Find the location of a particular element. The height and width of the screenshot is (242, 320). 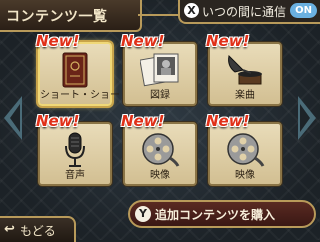

tile-label: ショート・ショート is located at coordinates (85, 95).